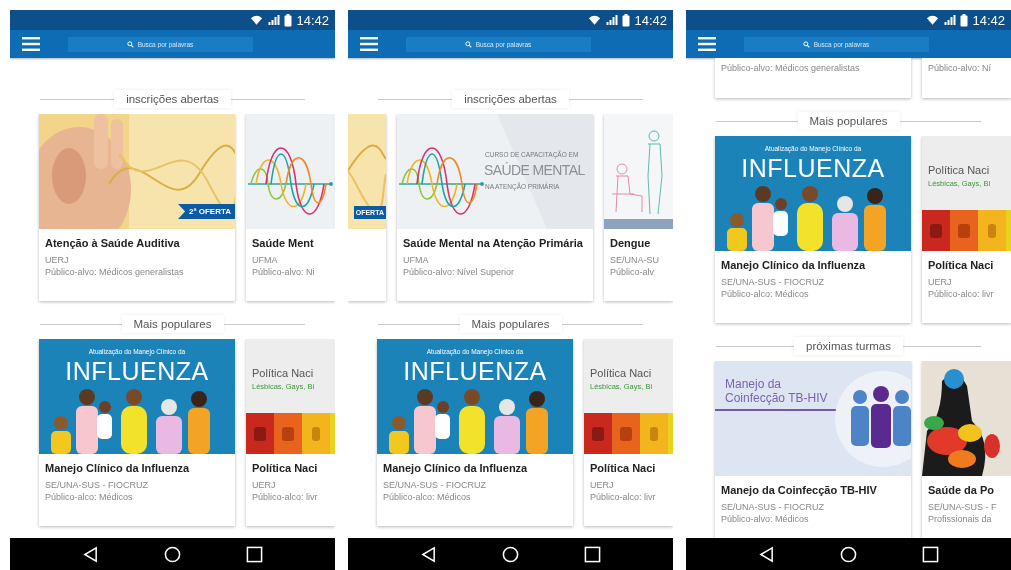  Describe the element at coordinates (284, 272) in the screenshot. I see `course-detail: Público-alvo: Ni` at that location.